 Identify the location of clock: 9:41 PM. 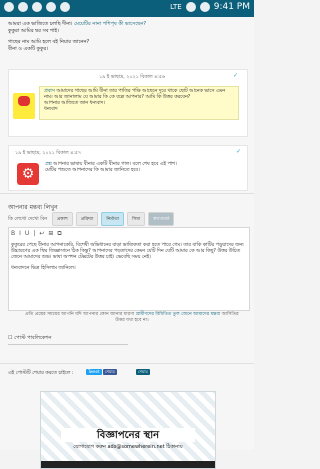
(231, 7).